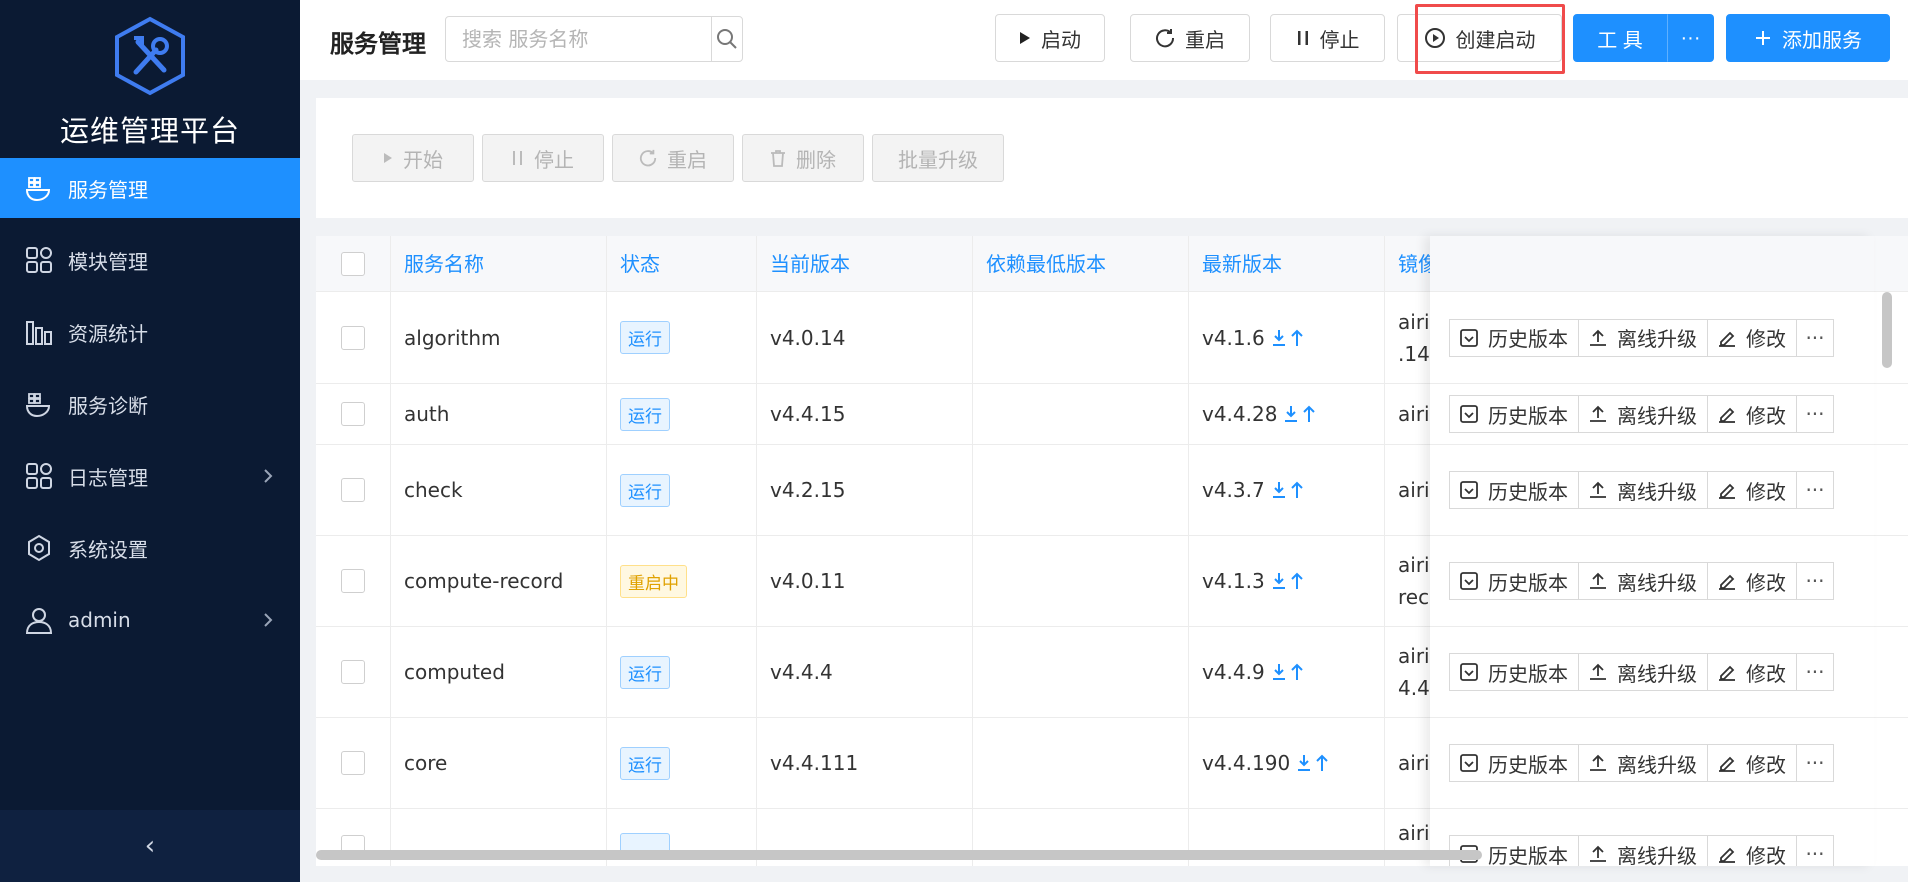  What do you see at coordinates (150, 332) in the screenshot?
I see `sidebar-item-resource-stats: 资源统计` at bounding box center [150, 332].